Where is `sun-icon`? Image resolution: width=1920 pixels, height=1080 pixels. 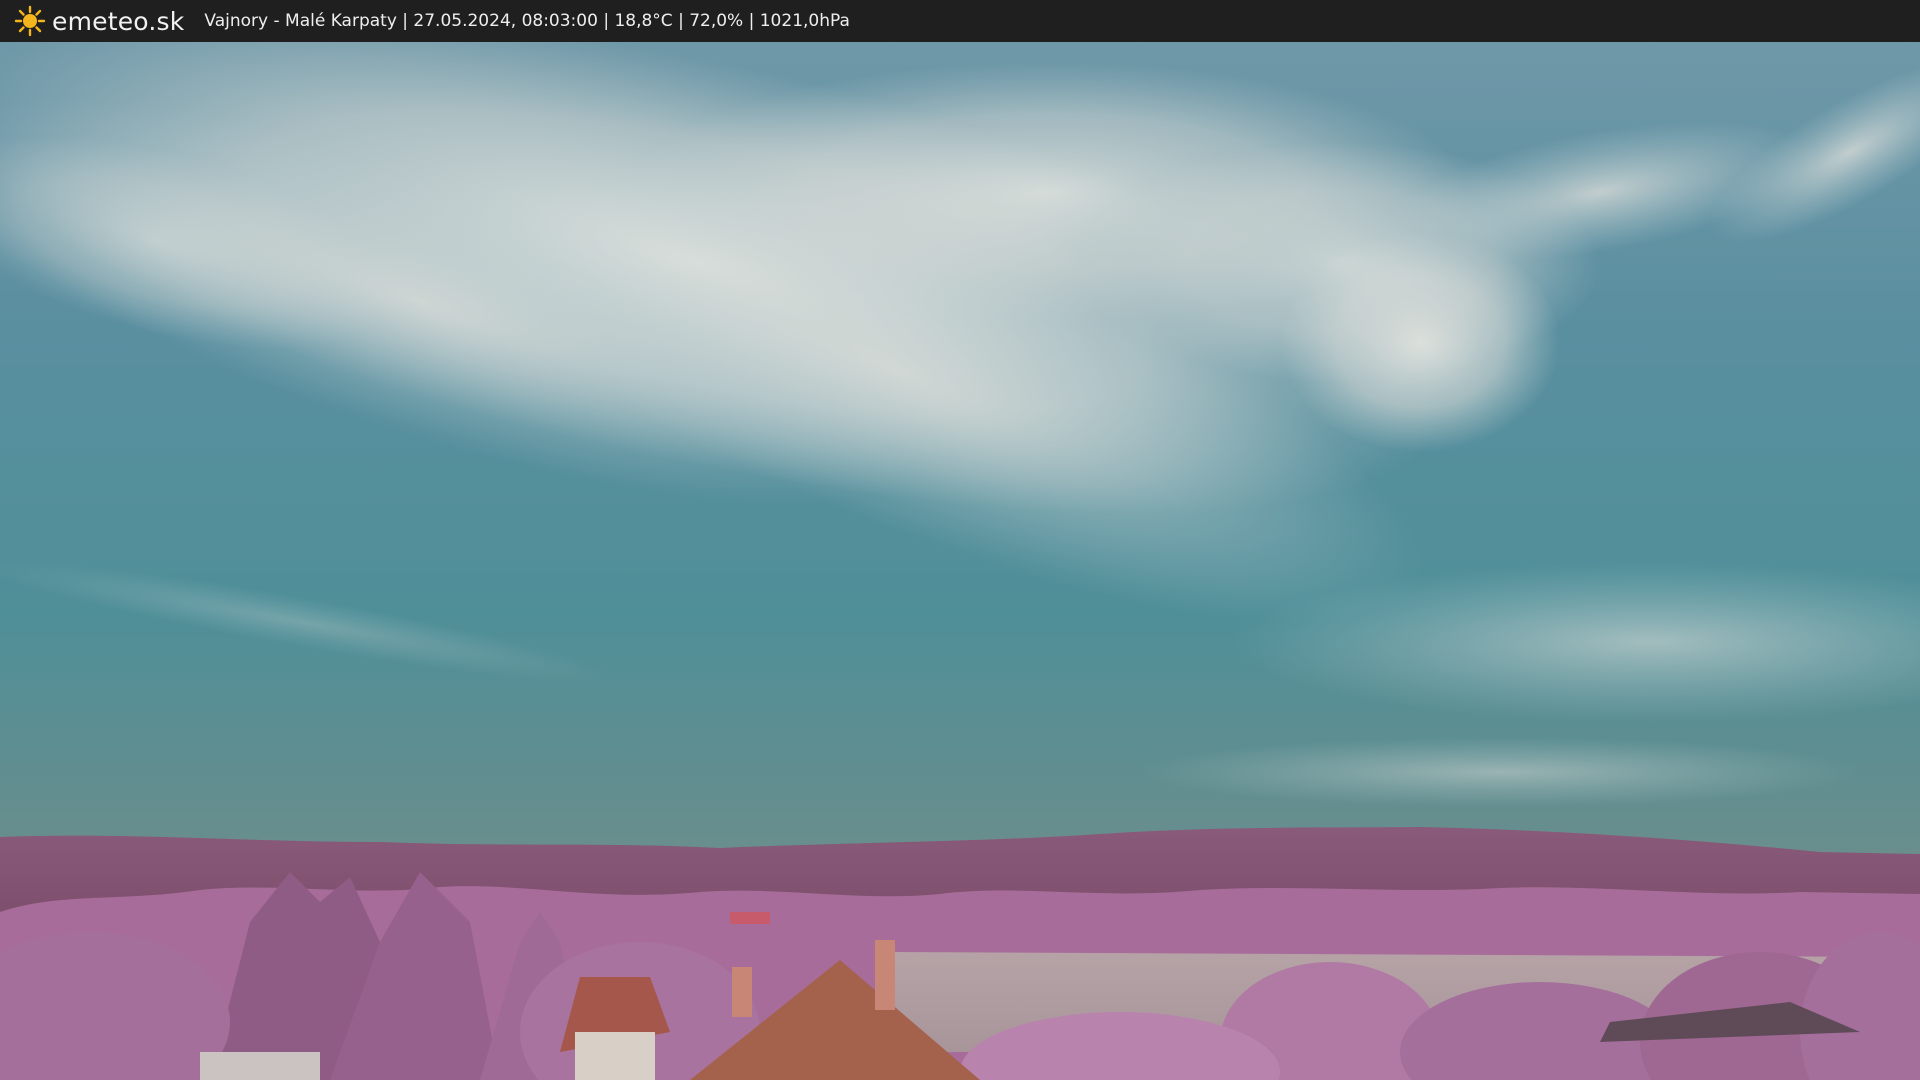 sun-icon is located at coordinates (30, 21).